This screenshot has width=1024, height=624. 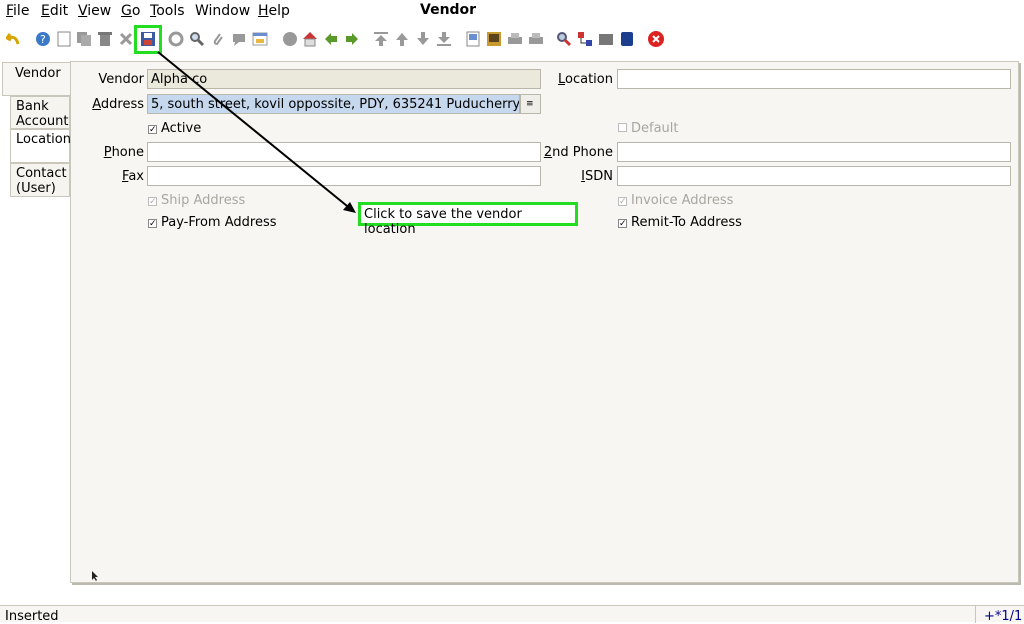 I want to click on annotation-arrow, so click(x=256, y=132).